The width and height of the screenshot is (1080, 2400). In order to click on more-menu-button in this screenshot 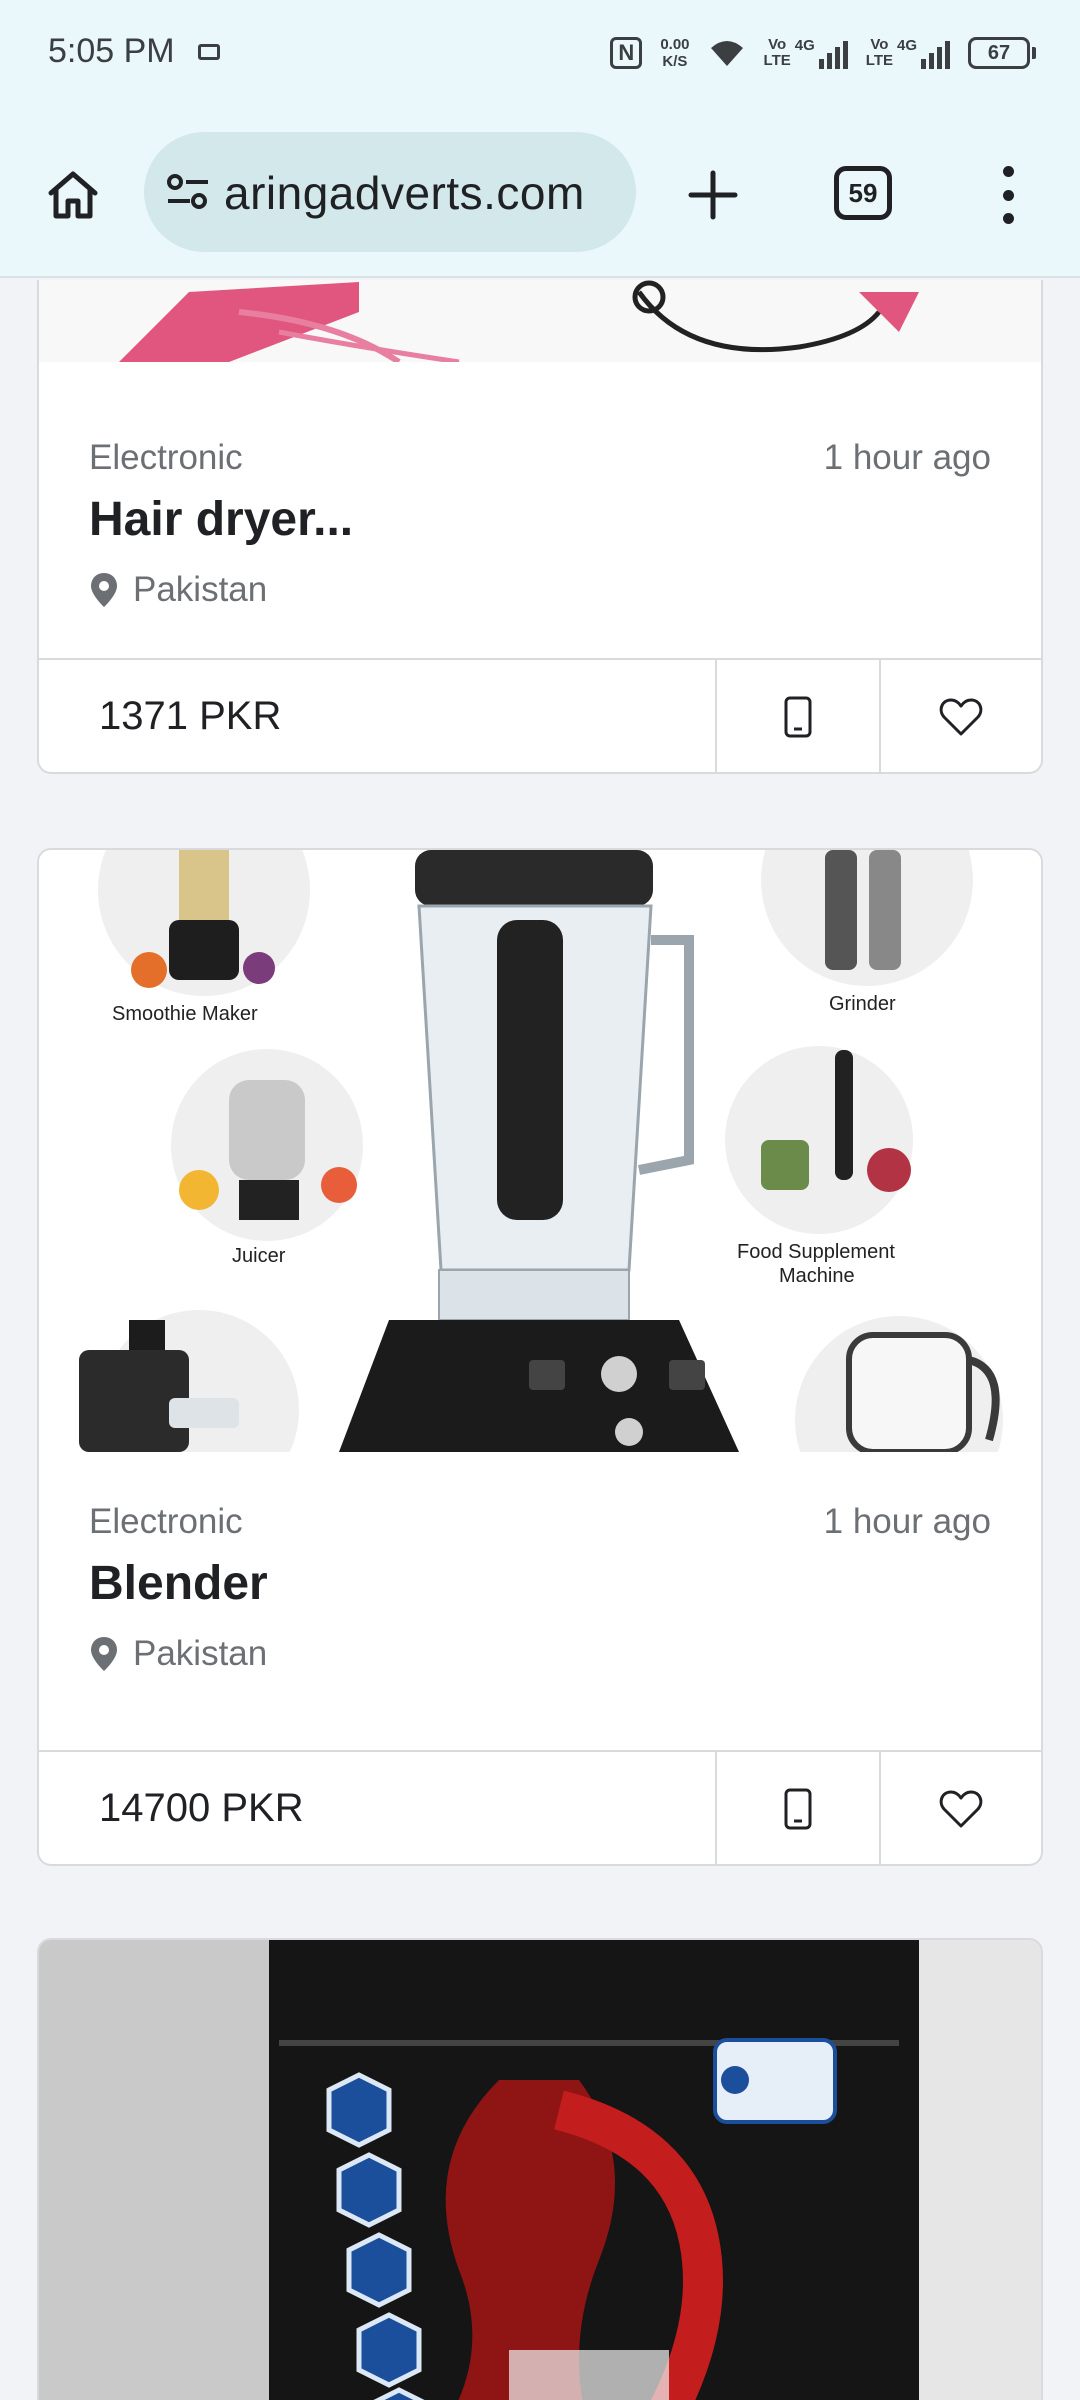, I will do `click(1008, 195)`.